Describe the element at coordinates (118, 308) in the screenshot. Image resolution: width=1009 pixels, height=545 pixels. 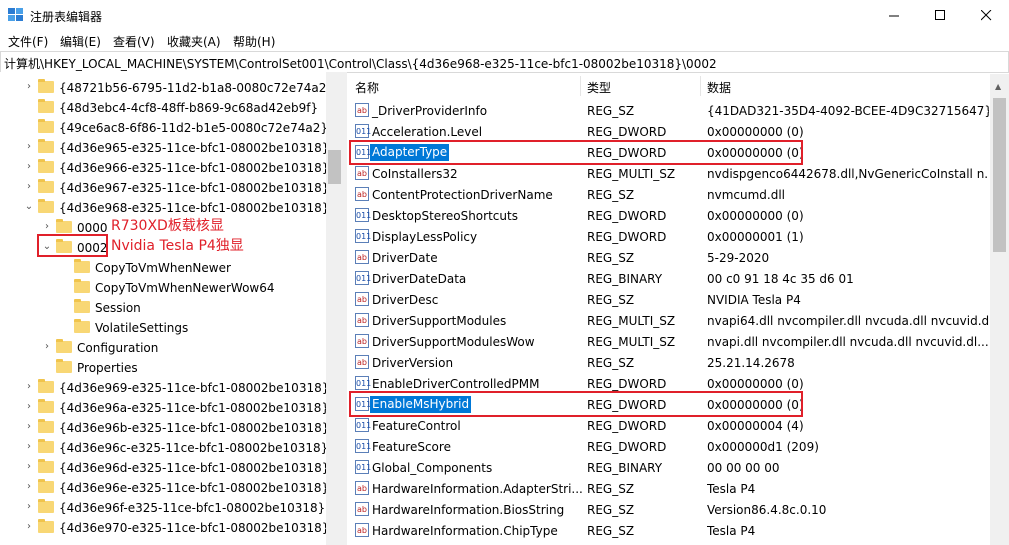
I see `tree-item-label: Session` at that location.